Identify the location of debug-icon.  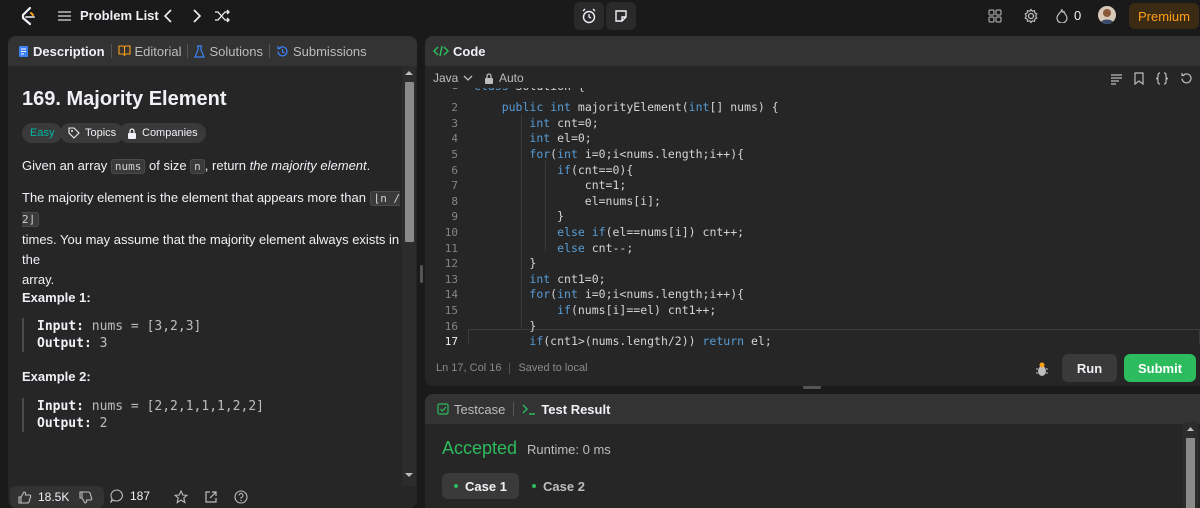
(1042, 369).